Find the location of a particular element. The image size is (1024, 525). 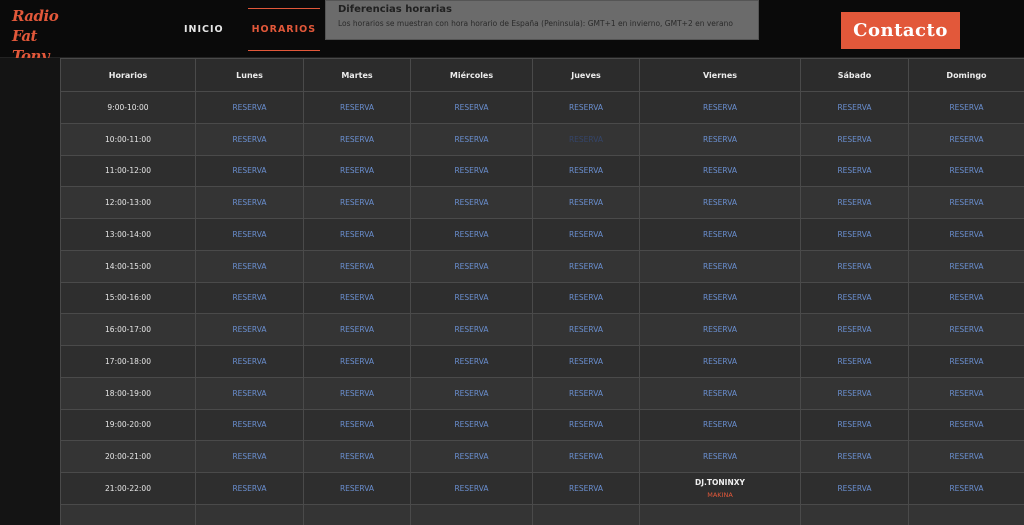

nav-item-horarios: HORARIOS is located at coordinates (284, 29).